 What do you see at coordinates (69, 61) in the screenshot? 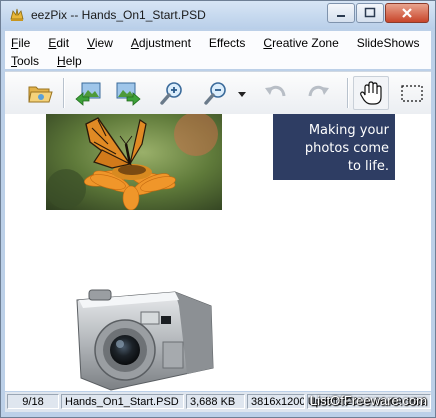
I see `menu-help: Help` at bounding box center [69, 61].